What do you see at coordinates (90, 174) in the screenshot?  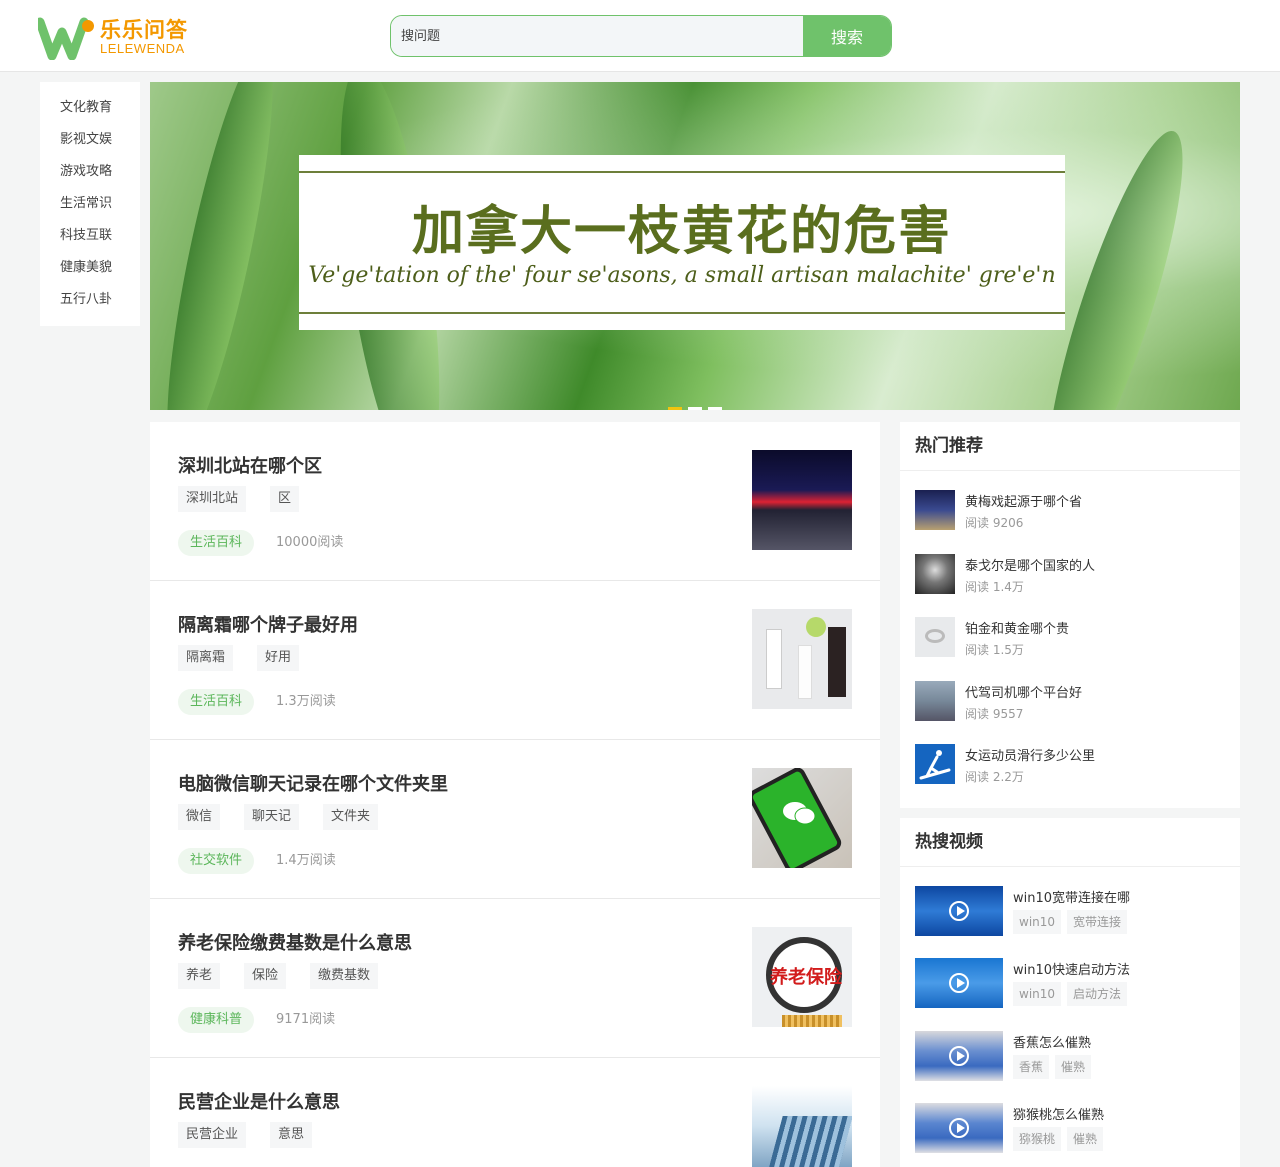 I see `category-item: 游戏攻略` at bounding box center [90, 174].